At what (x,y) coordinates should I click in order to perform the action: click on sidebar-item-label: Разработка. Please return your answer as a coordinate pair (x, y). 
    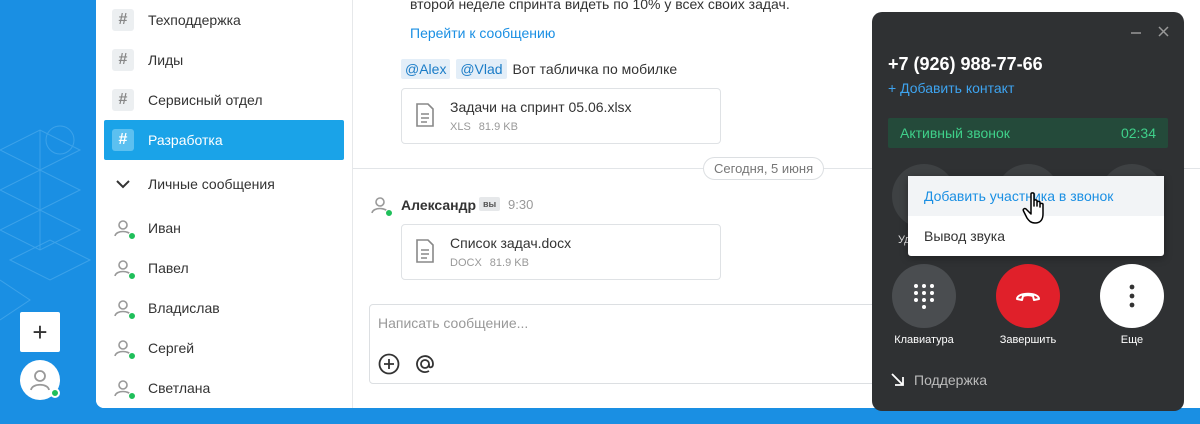
    Looking at the image, I should click on (185, 140).